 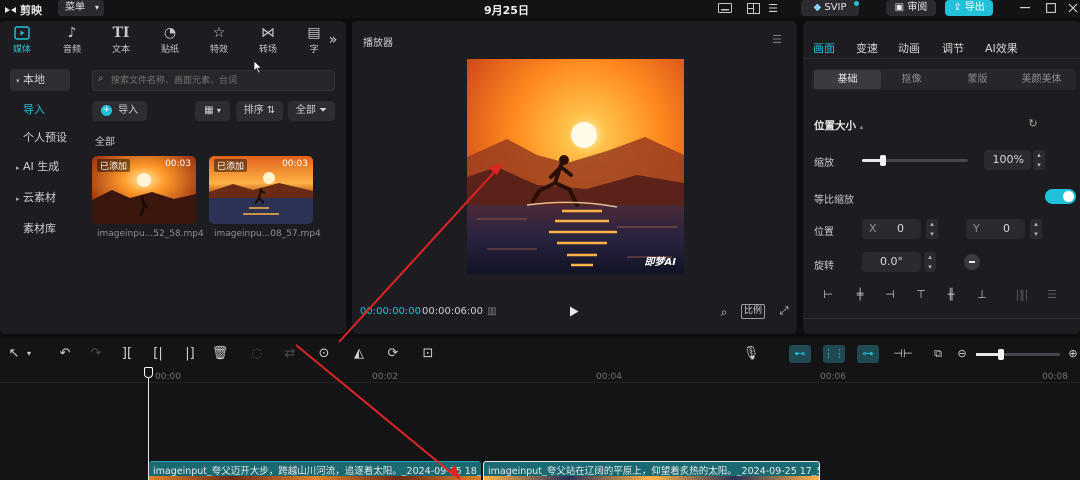 I want to click on annotation-arrows, so click(x=399, y=321).